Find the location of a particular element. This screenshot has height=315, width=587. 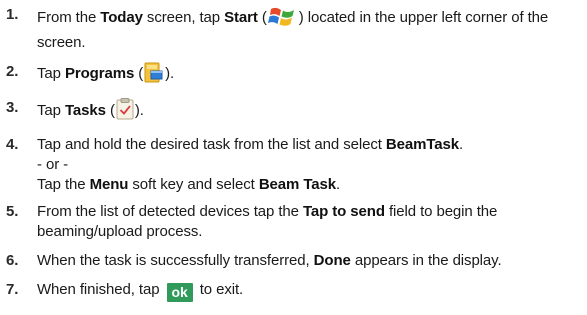

today-label: Today is located at coordinates (121, 17).